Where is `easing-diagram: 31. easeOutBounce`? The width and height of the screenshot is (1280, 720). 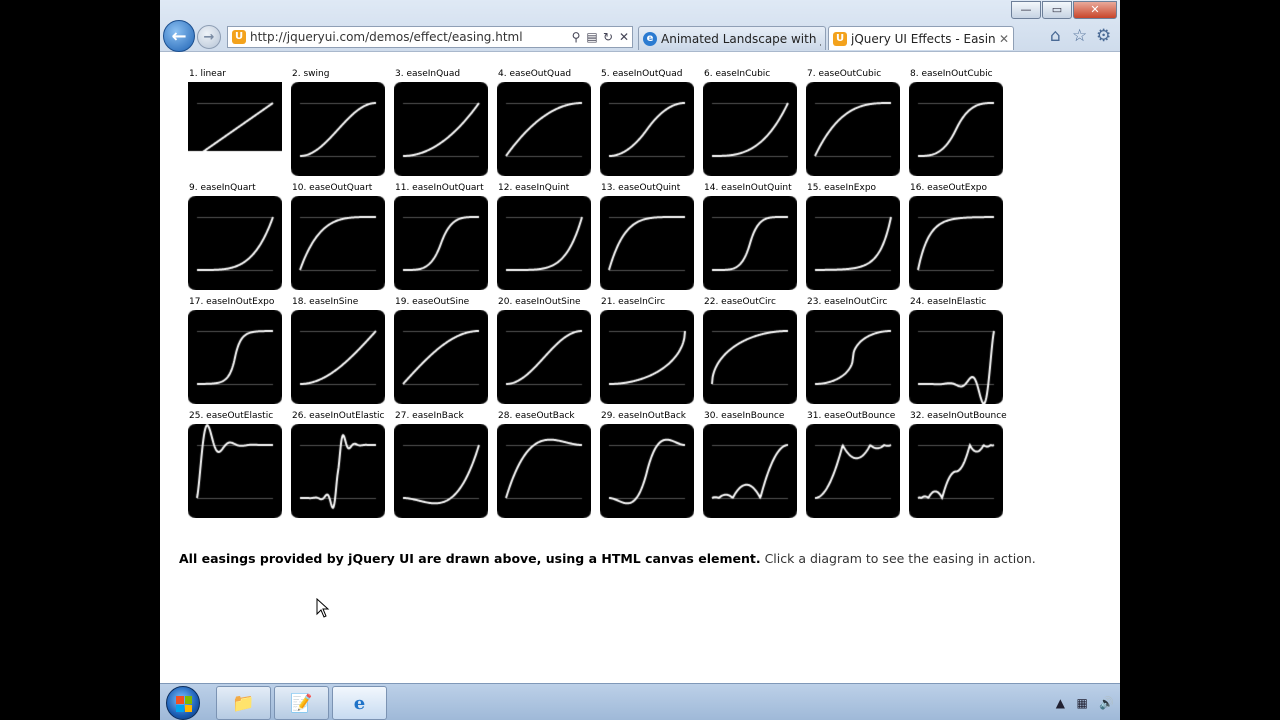
easing-diagram: 31. easeOutBounce is located at coordinates (854, 466).